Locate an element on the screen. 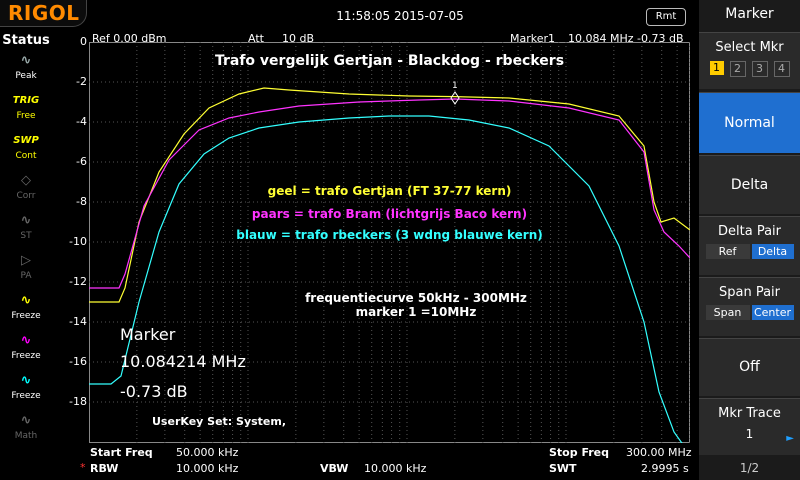 The width and height of the screenshot is (800, 480). userkey-set: UserKey Set: System, is located at coordinates (219, 421).